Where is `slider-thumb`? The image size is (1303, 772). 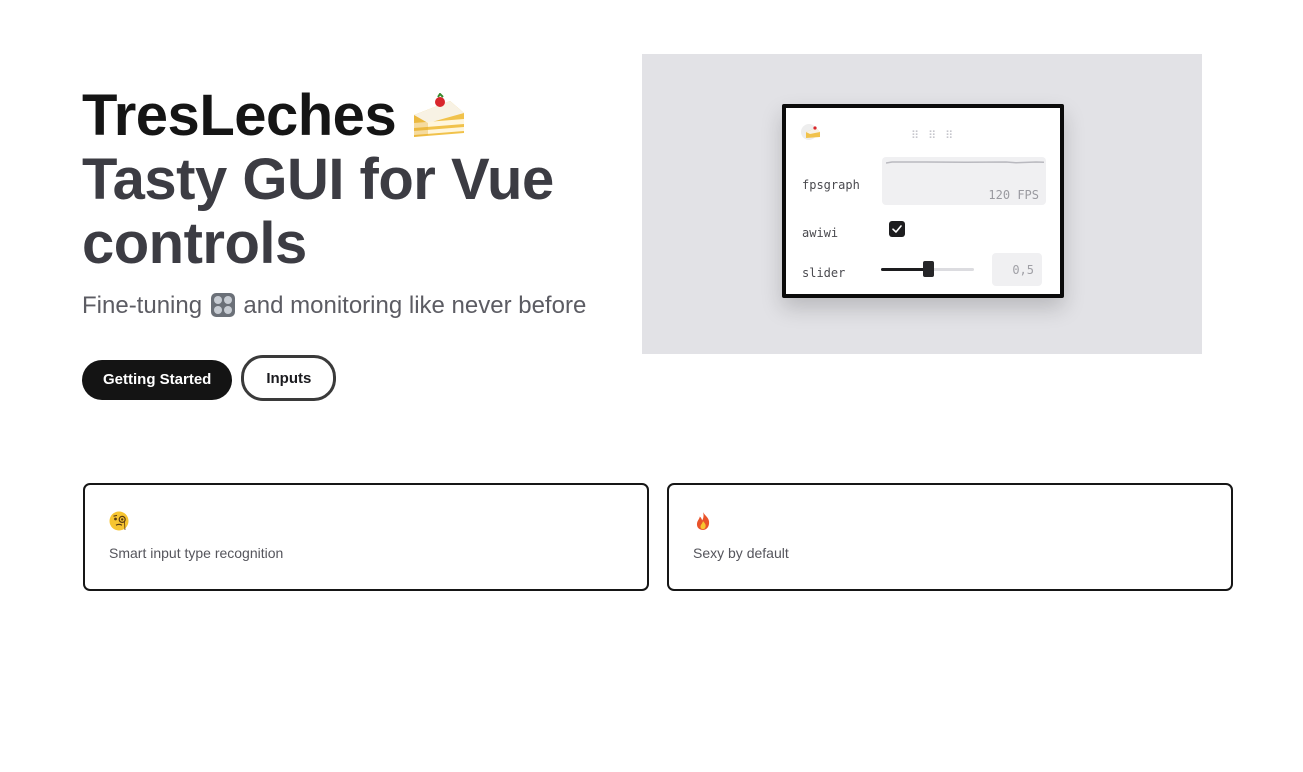
slider-thumb is located at coordinates (928, 269).